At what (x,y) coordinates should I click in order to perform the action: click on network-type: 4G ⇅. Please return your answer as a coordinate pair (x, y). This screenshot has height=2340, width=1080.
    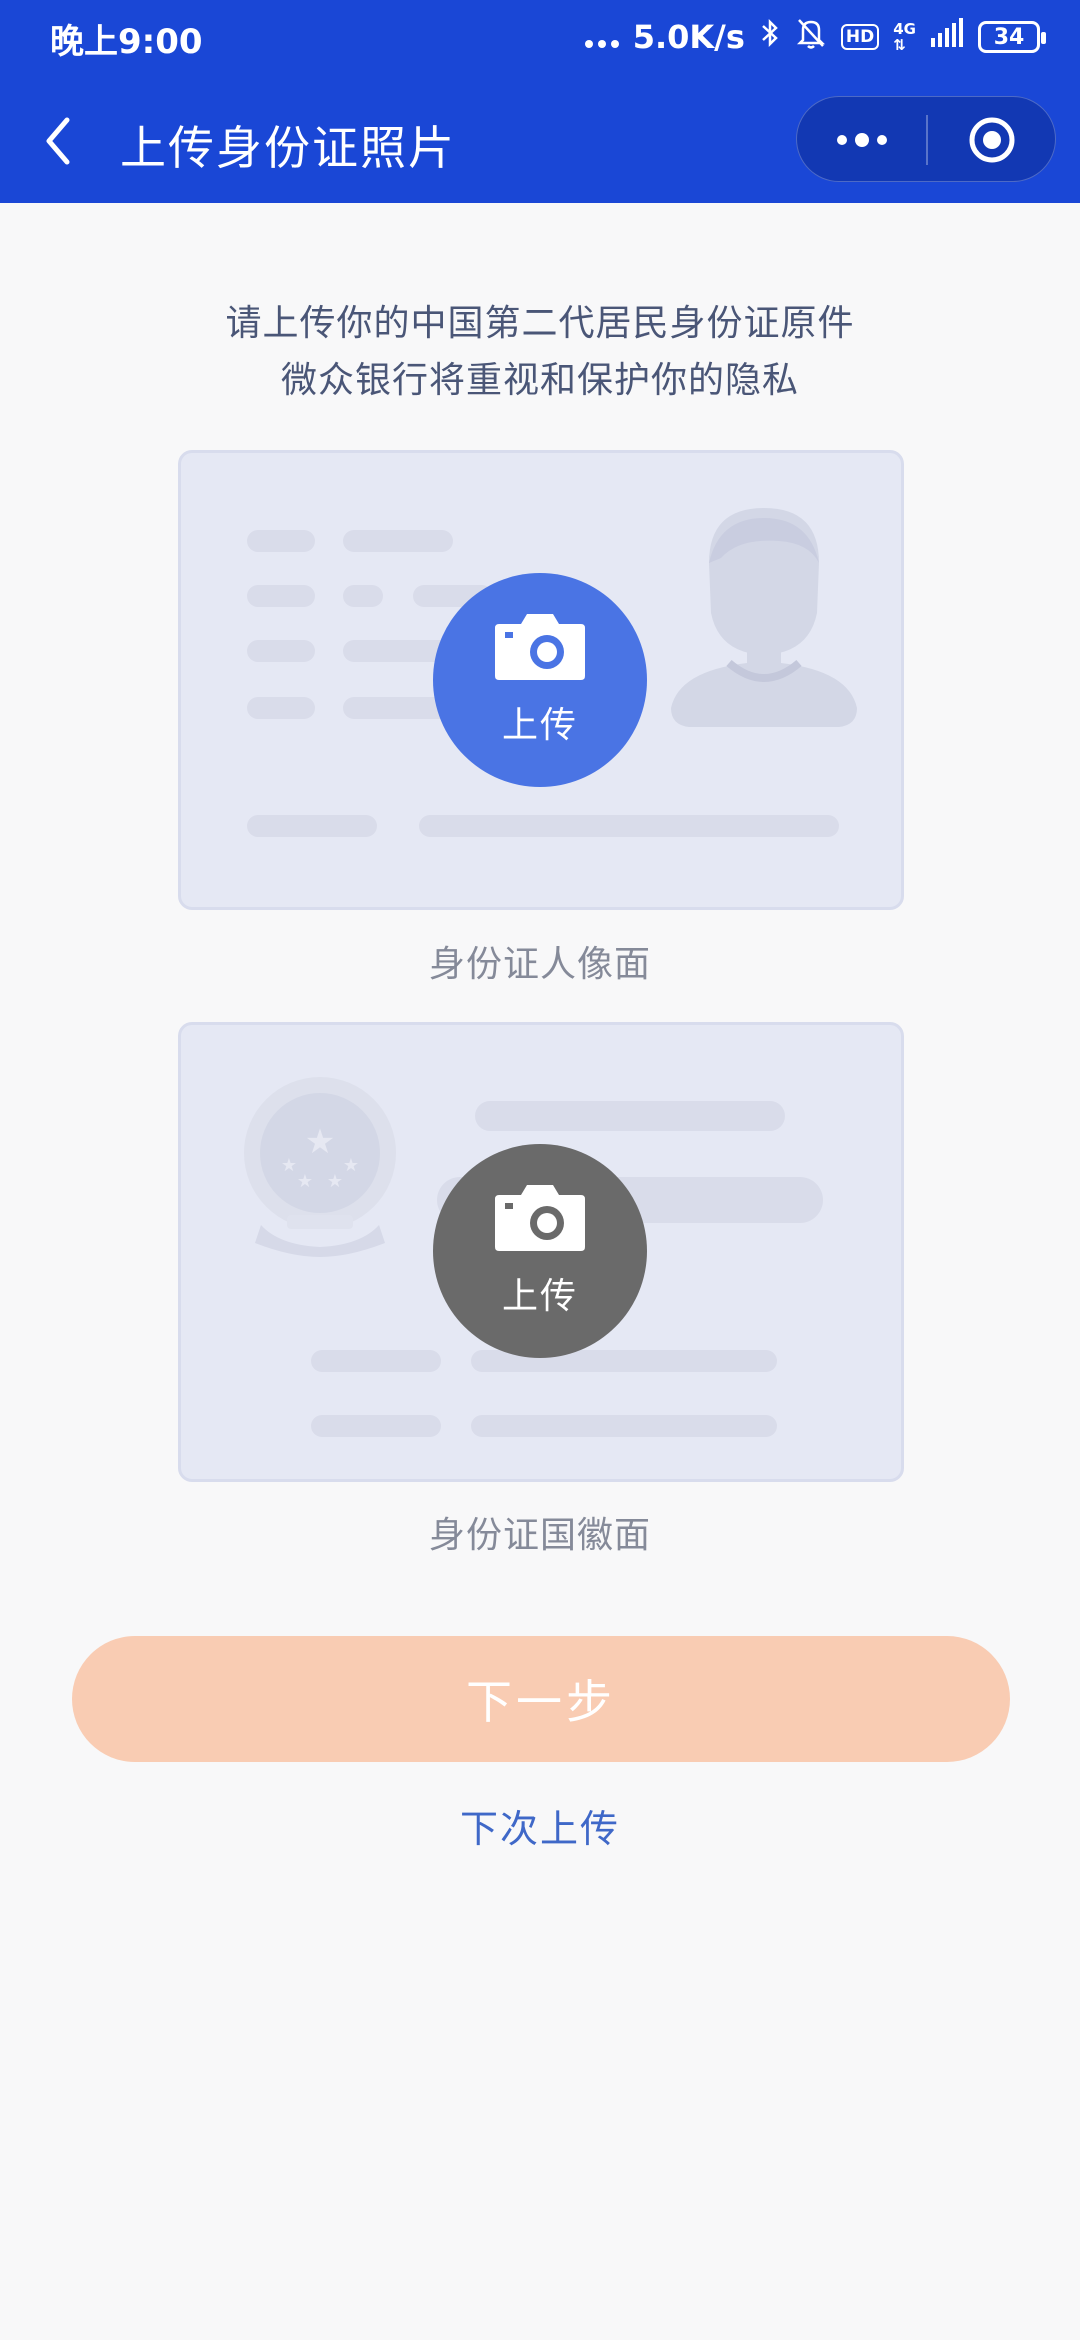
    Looking at the image, I should click on (904, 37).